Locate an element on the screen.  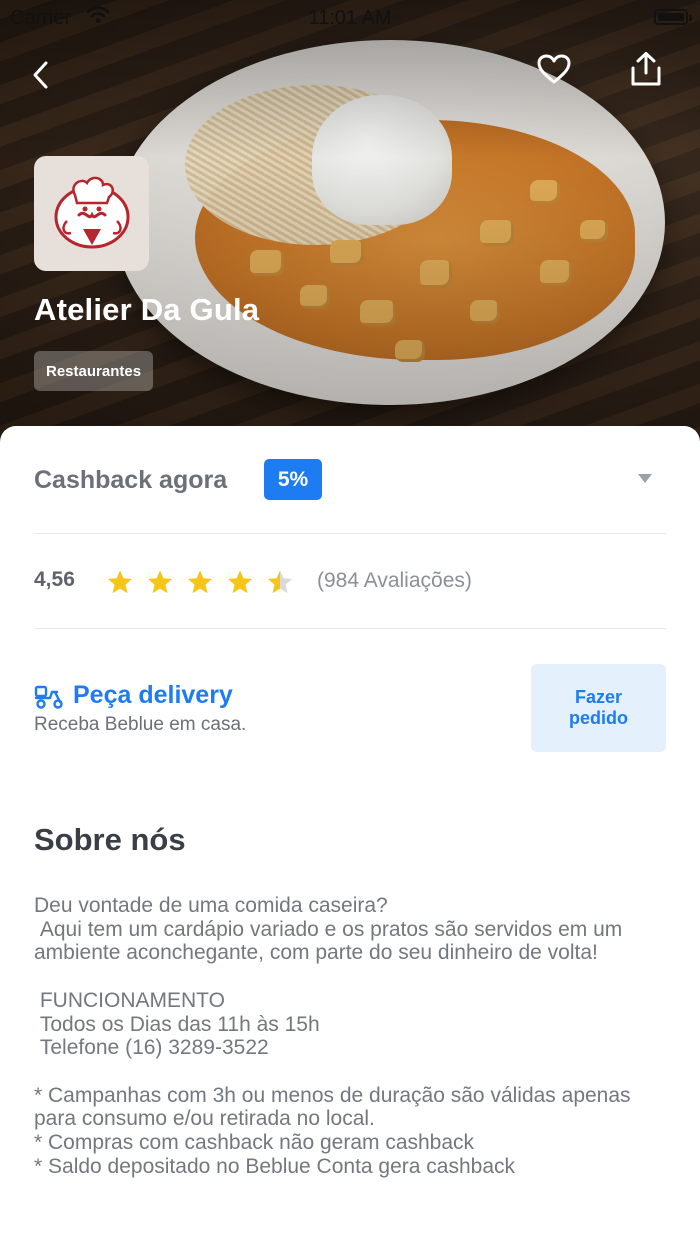
rating-value: 4,56 is located at coordinates (54, 579).